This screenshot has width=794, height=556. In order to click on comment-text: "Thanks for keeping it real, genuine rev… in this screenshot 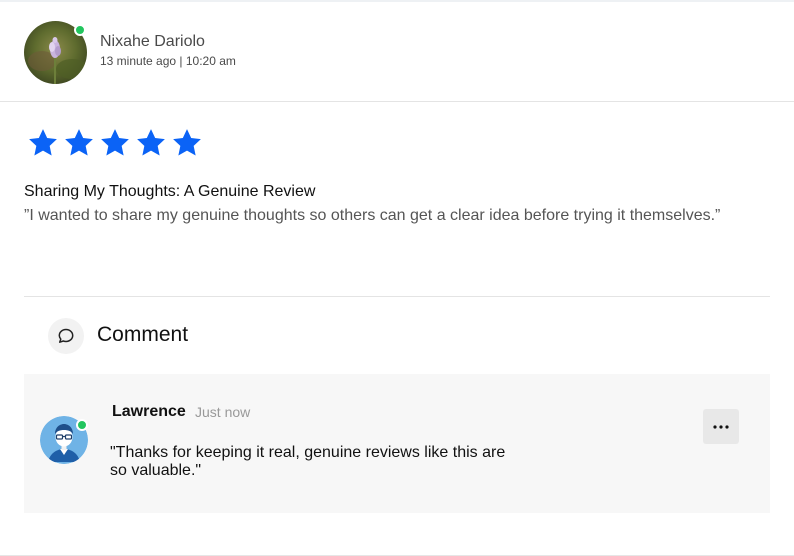, I will do `click(308, 461)`.